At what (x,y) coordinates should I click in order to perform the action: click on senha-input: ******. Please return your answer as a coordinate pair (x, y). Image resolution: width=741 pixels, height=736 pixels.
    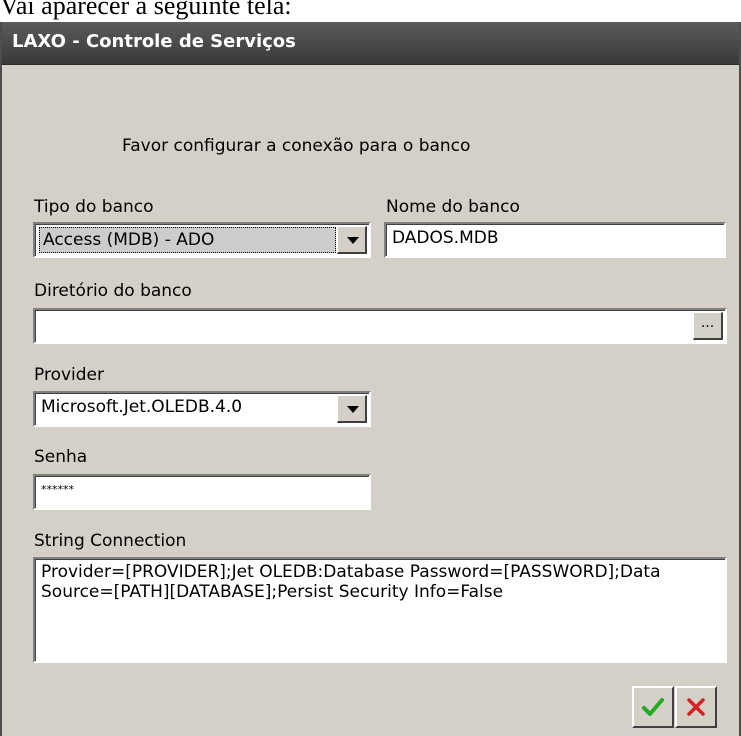
    Looking at the image, I should click on (202, 492).